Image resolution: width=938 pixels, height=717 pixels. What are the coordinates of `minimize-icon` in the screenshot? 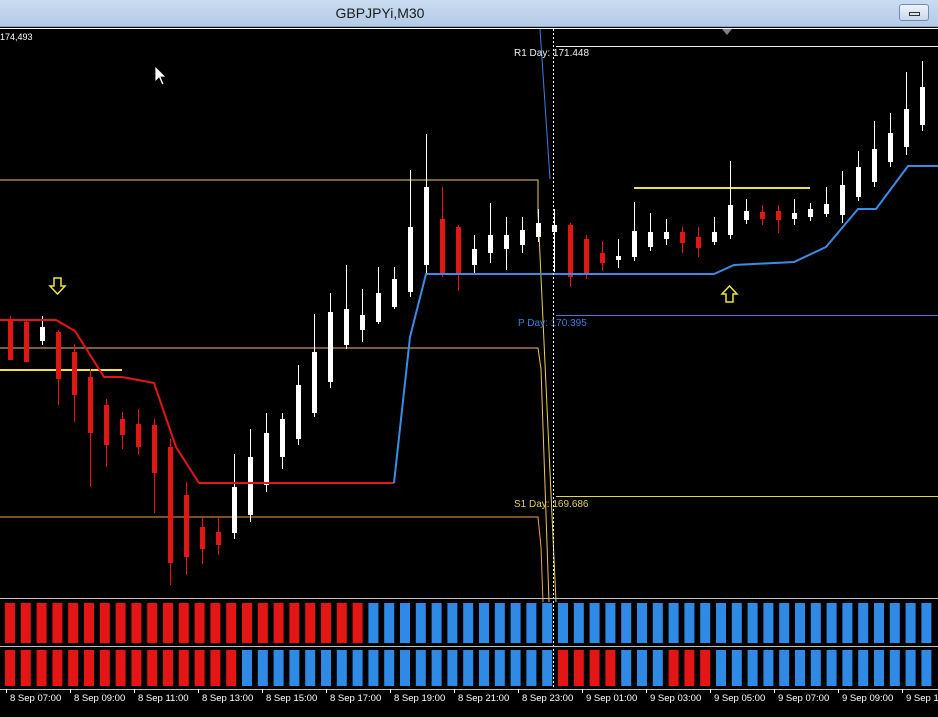 It's located at (914, 14).